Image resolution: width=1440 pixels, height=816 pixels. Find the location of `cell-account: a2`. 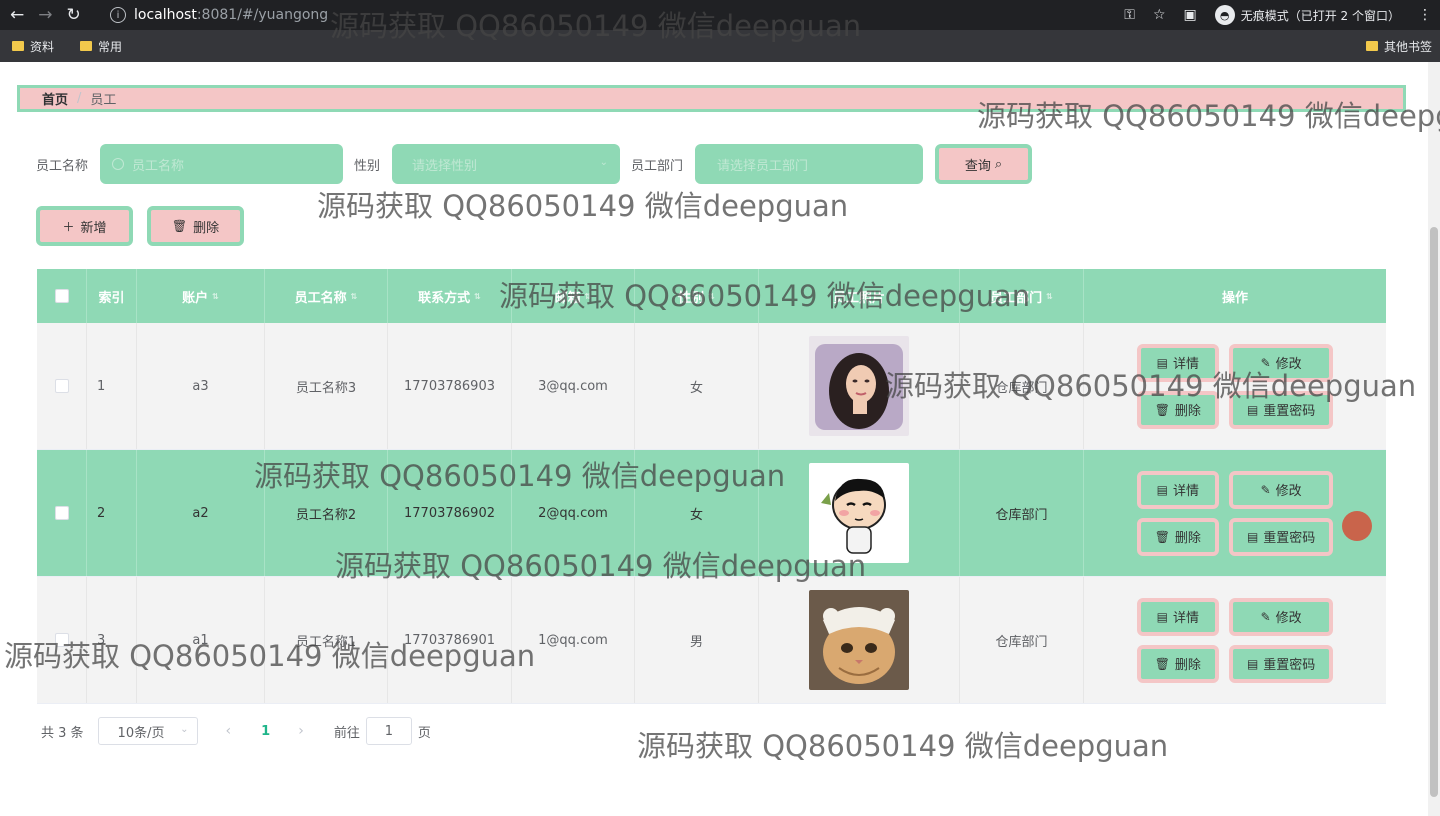

cell-account: a2 is located at coordinates (201, 513).